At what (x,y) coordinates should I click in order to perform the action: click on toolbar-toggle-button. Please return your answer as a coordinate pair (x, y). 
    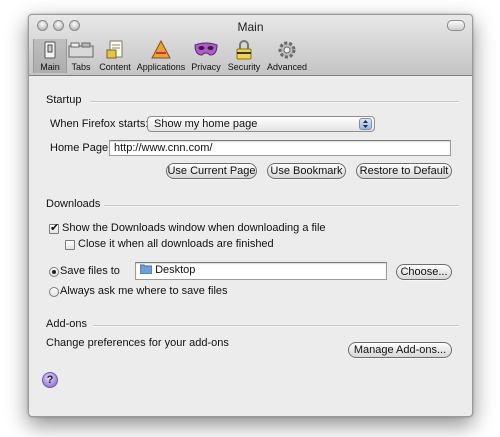
    Looking at the image, I should click on (456, 25).